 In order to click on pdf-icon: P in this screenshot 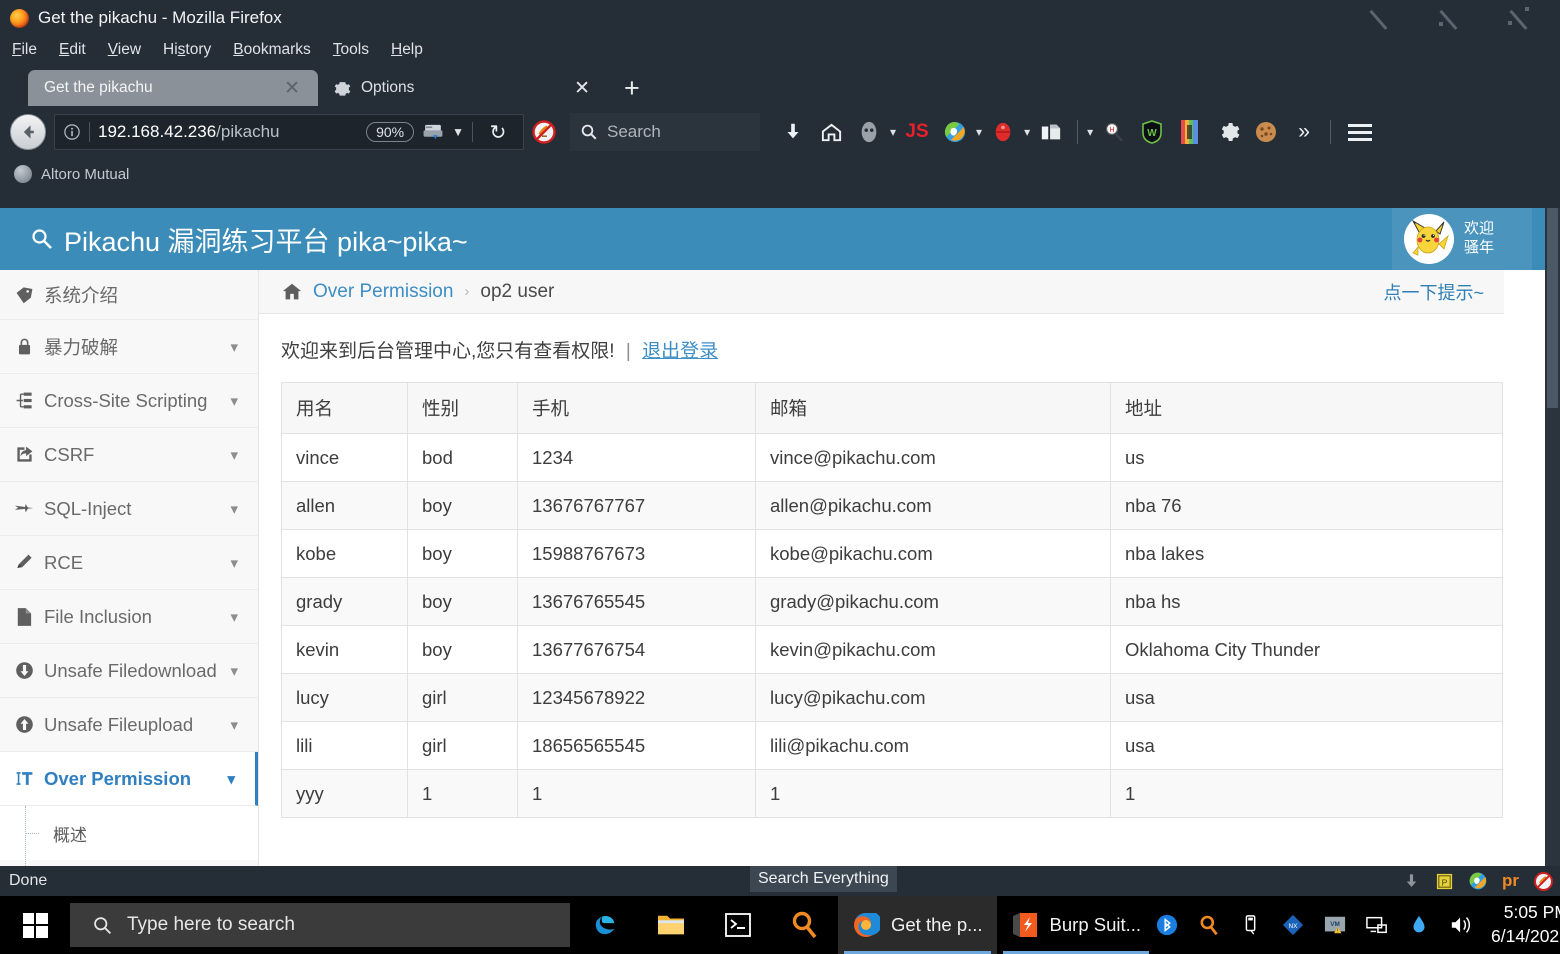, I will do `click(1444, 881)`.